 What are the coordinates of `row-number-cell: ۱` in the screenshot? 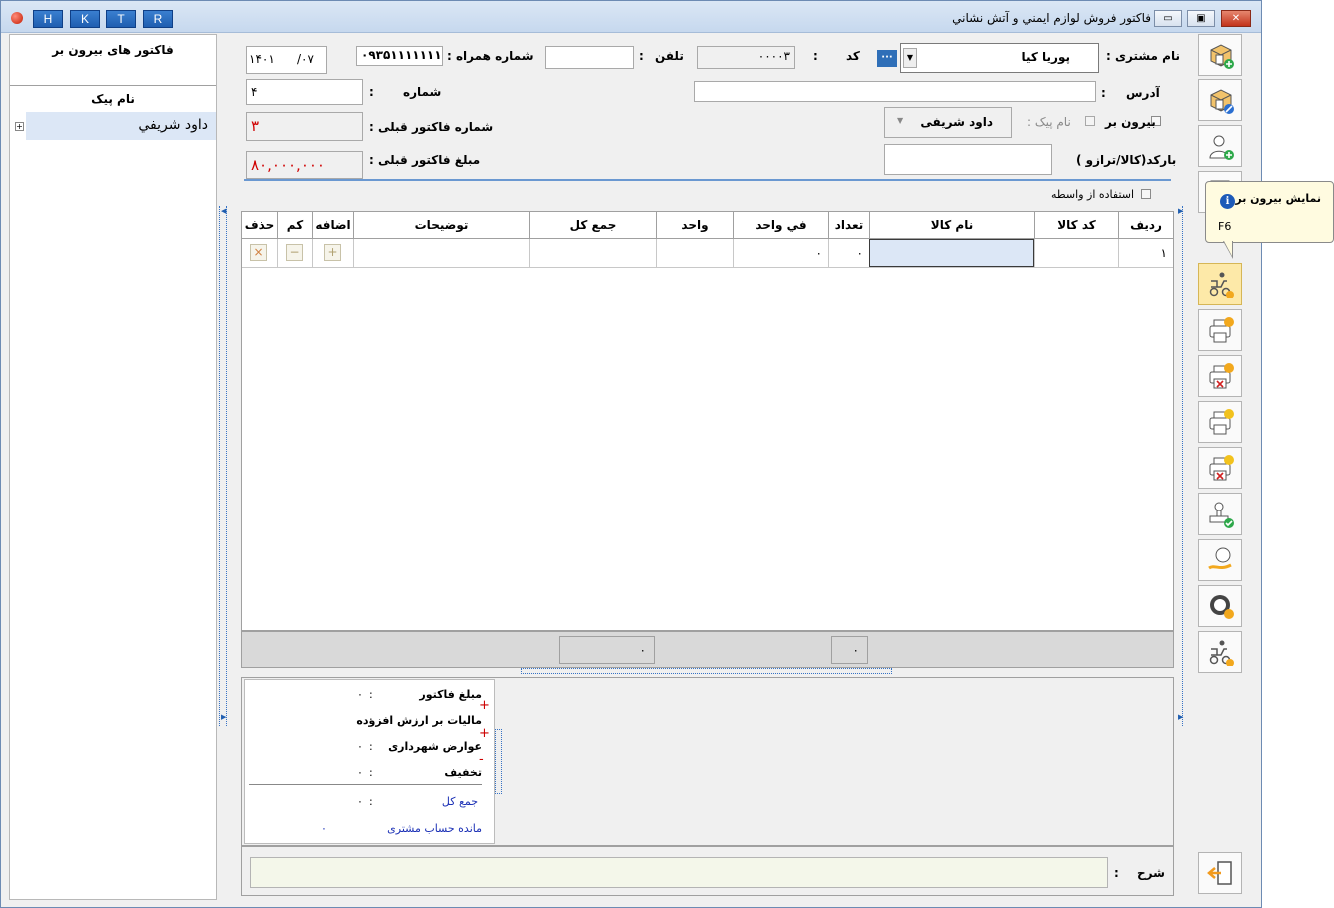 It's located at (1145, 253).